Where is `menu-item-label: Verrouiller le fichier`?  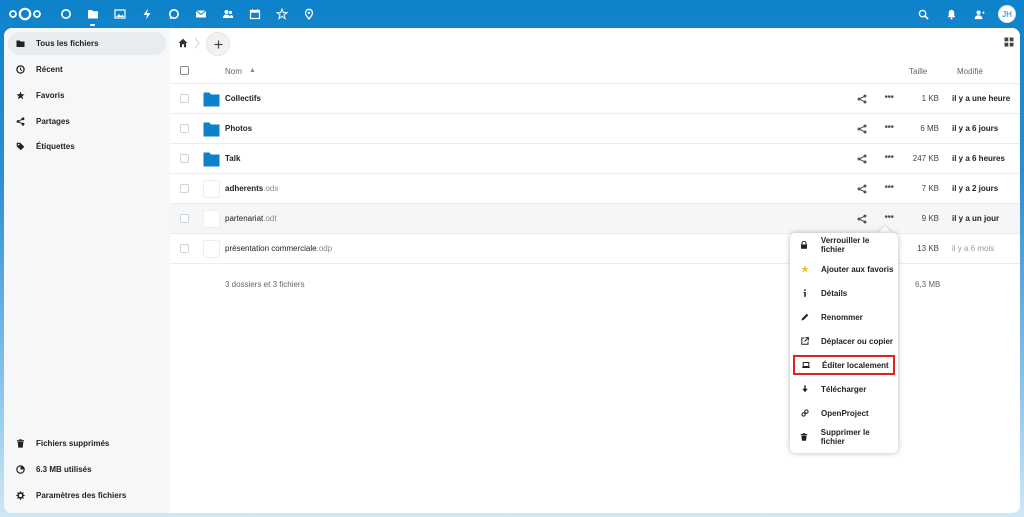 menu-item-label: Verrouiller le fichier is located at coordinates (845, 245).